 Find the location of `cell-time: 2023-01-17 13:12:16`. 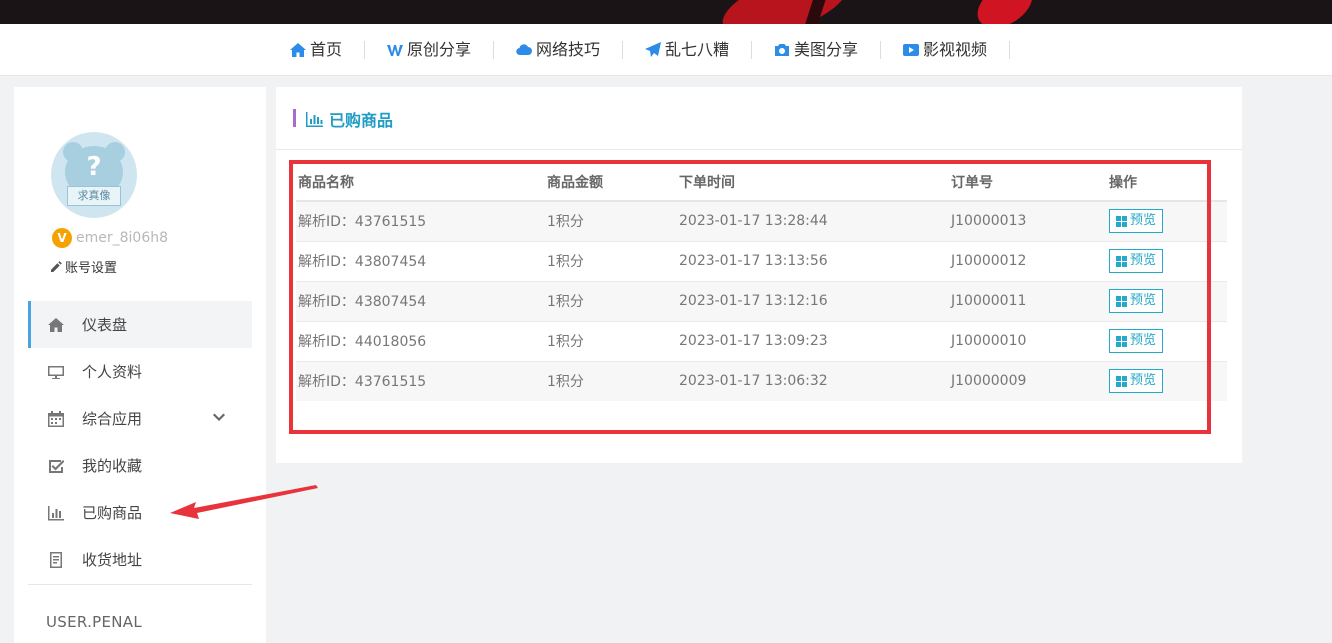

cell-time: 2023-01-17 13:12:16 is located at coordinates (813, 300).